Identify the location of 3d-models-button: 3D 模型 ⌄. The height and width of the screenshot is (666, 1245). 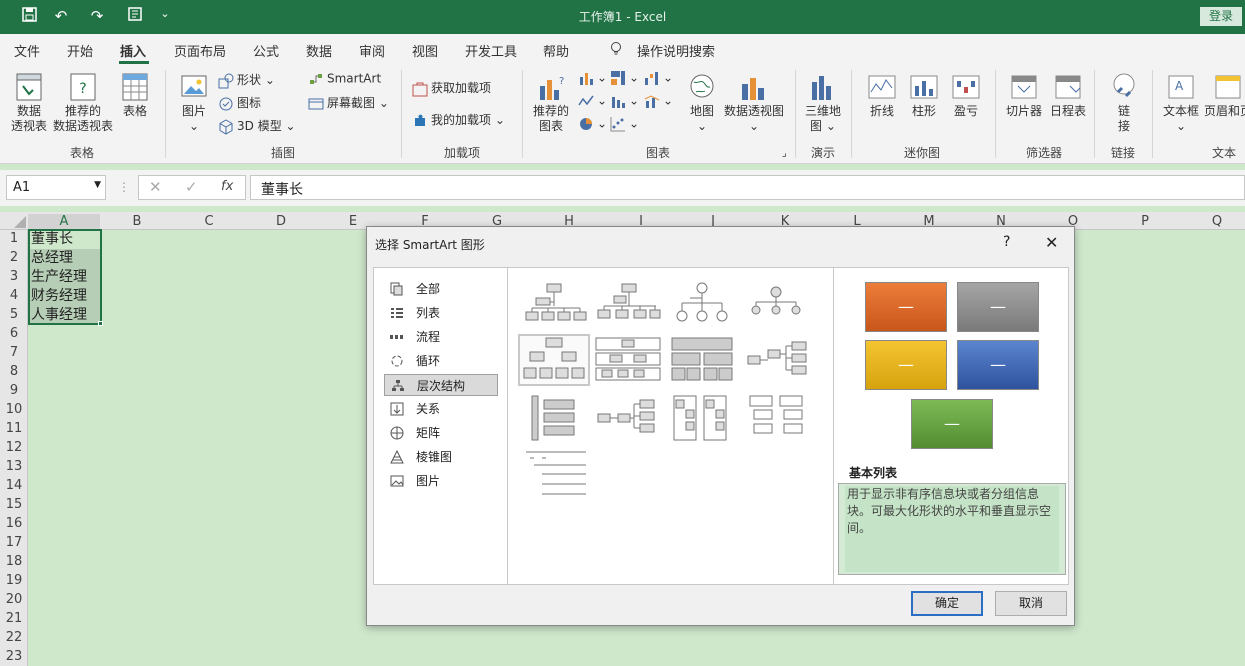
(257, 126).